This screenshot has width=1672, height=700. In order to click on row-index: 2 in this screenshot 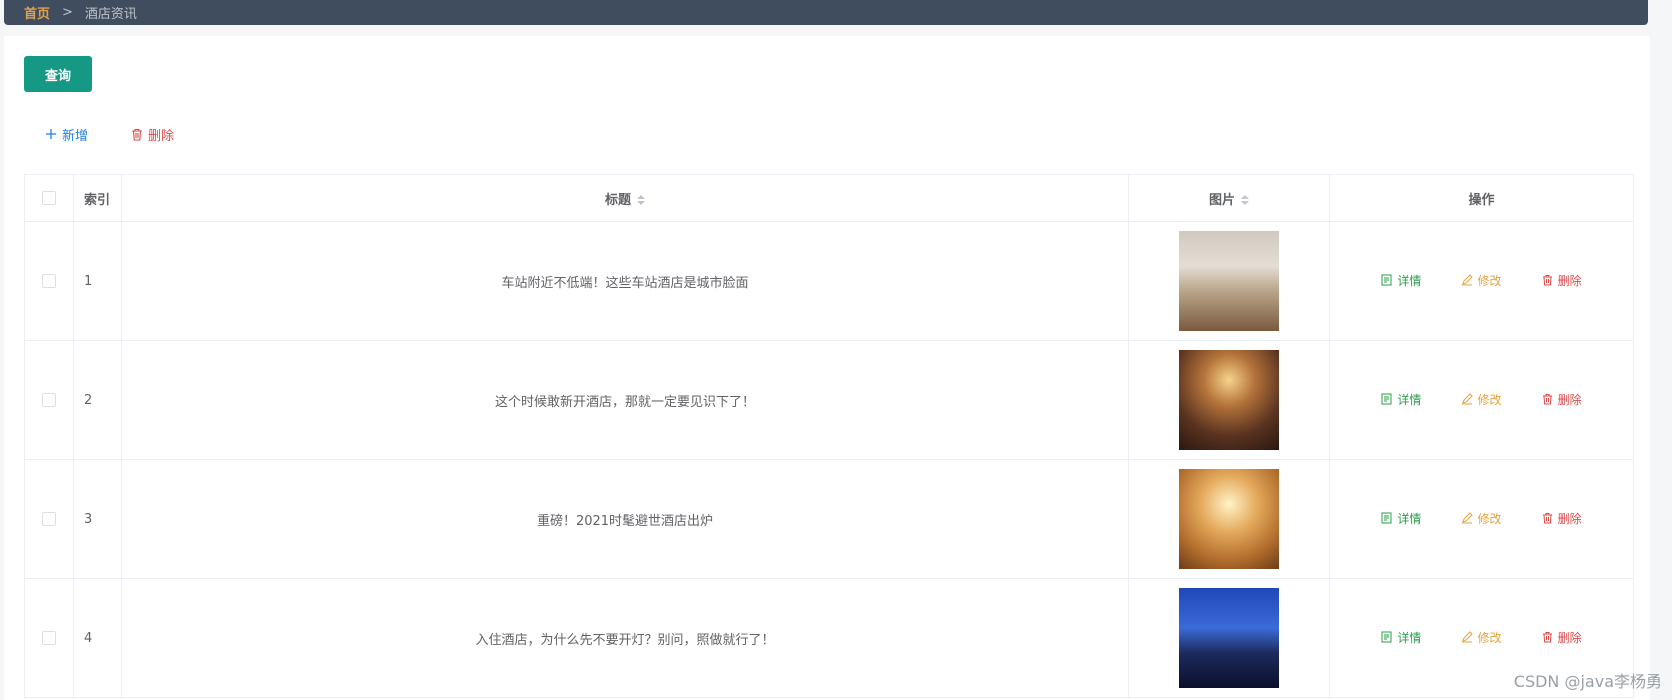, I will do `click(97, 400)`.